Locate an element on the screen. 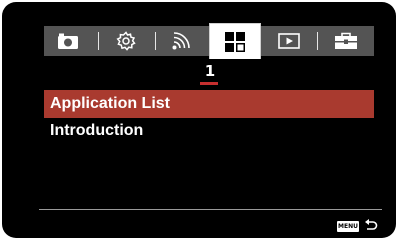 This screenshot has width=398, height=240. play-icon is located at coordinates (289, 41).